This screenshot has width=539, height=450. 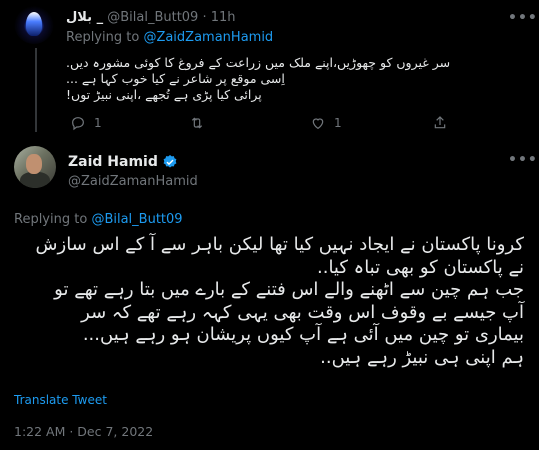 I want to click on reply-button: 1, so click(x=86, y=123).